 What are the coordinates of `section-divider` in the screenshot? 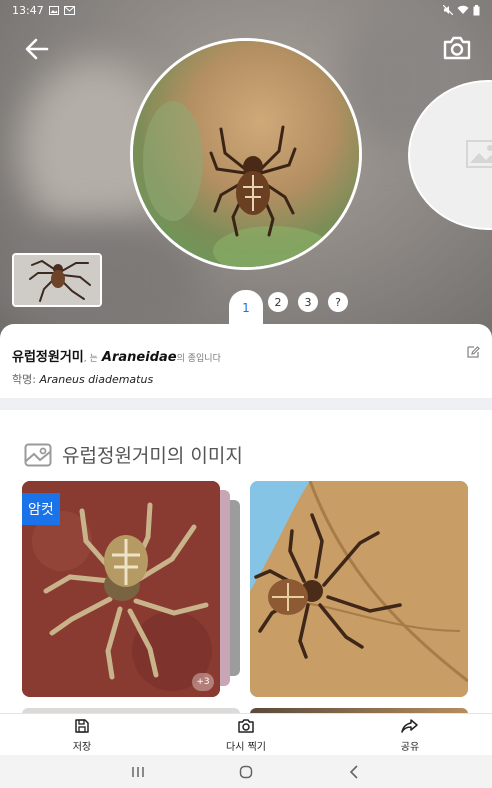 It's located at (246, 404).